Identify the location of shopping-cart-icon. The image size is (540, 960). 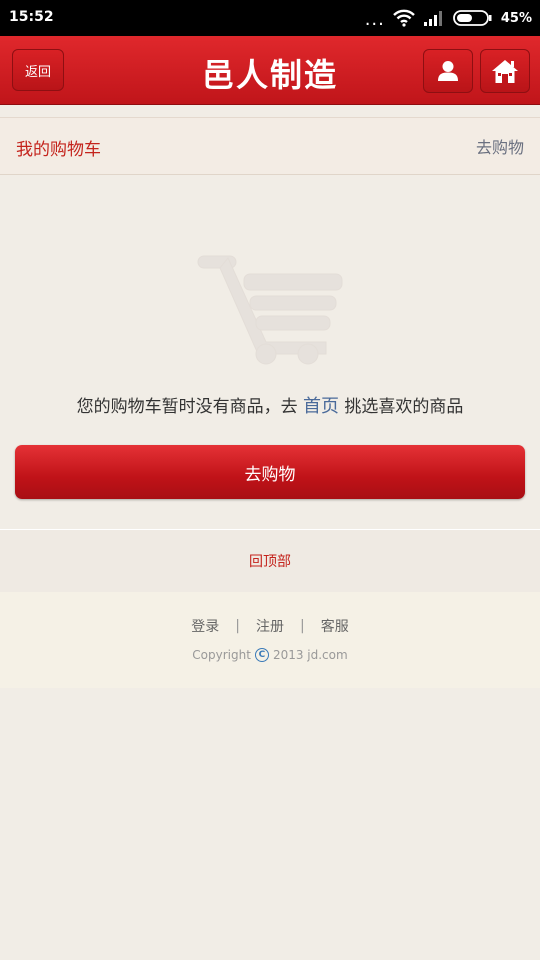
(270, 310).